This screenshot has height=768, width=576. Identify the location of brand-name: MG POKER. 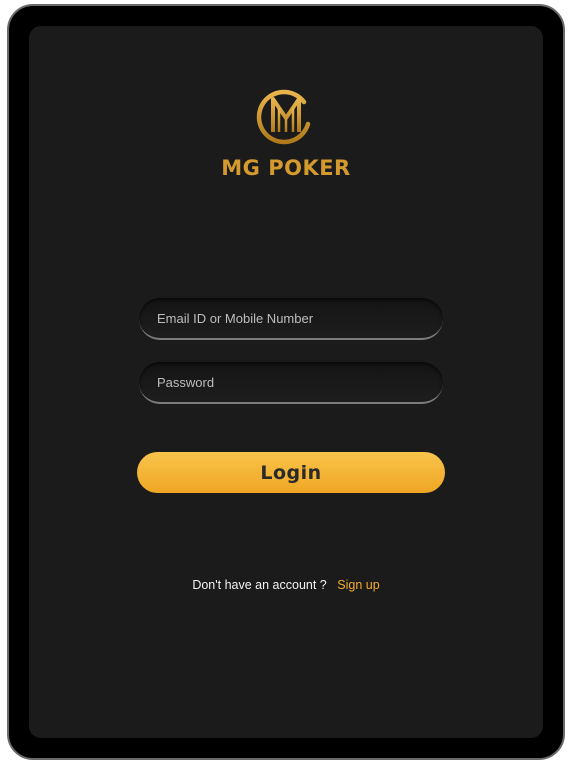
(286, 168).